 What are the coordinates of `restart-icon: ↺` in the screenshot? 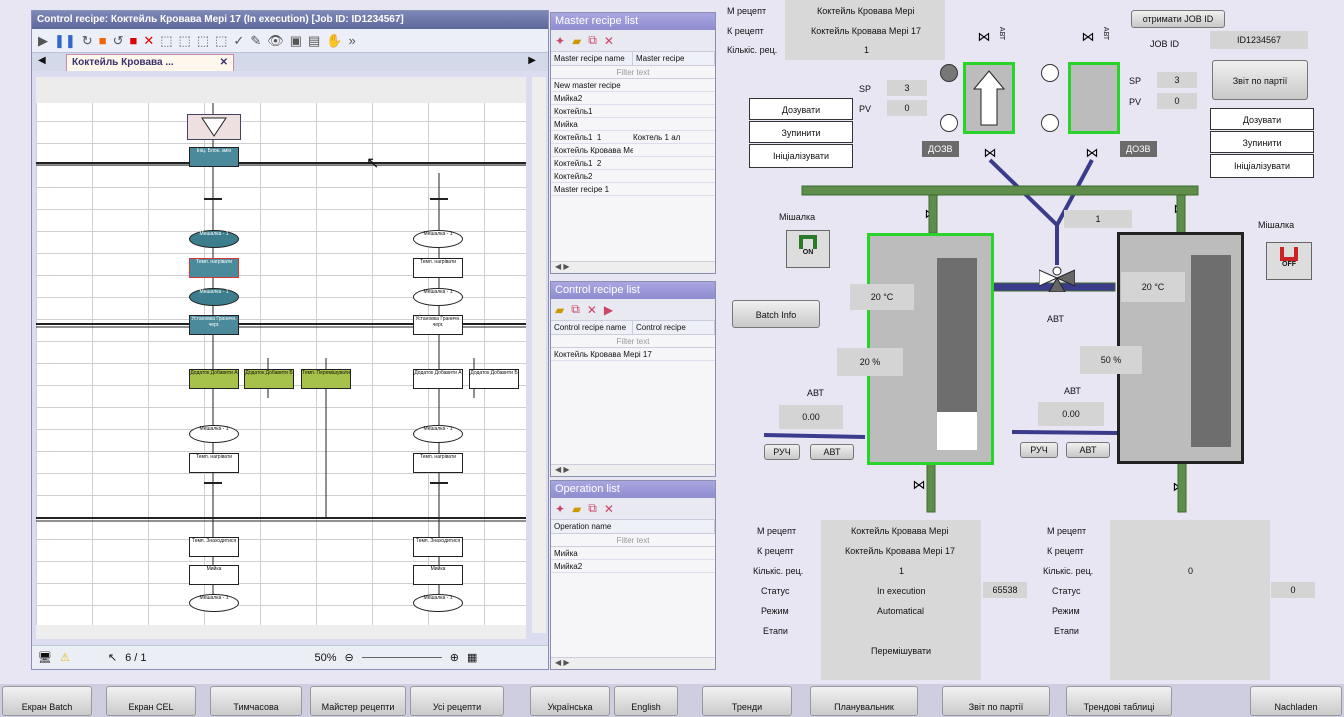 It's located at (118, 41).